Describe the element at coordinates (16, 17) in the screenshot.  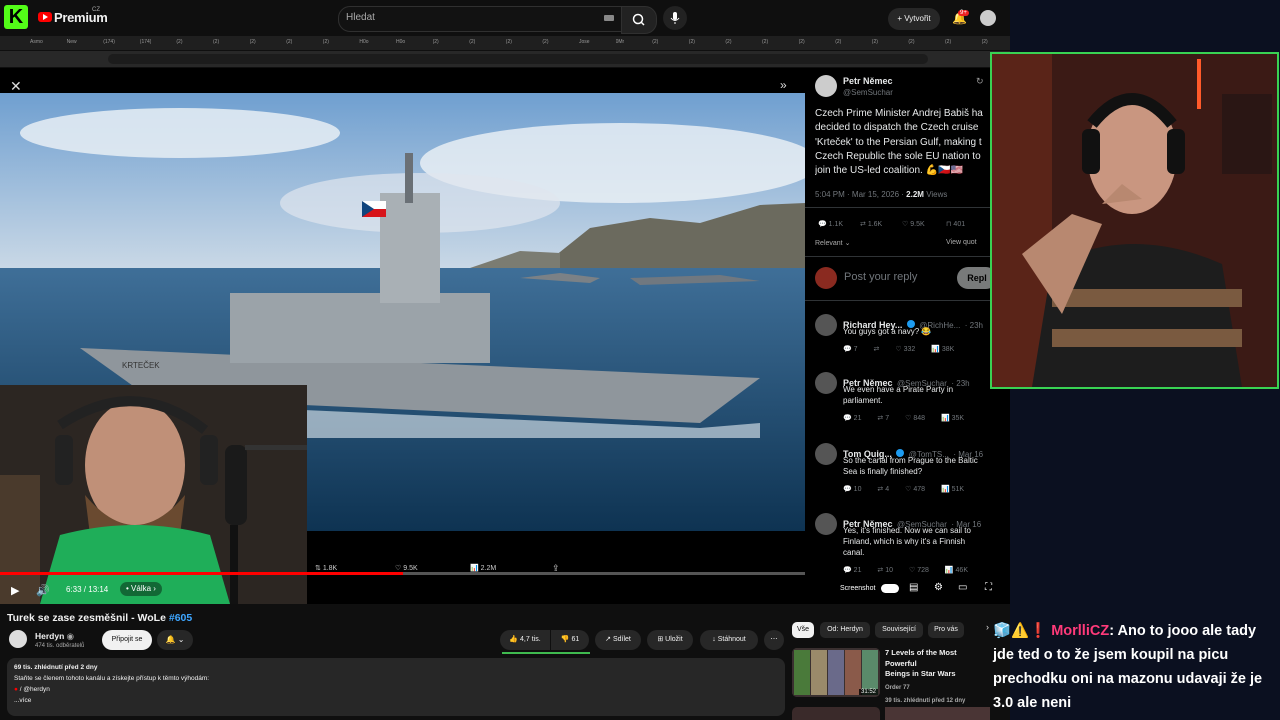
I see `kick-logo: K` at that location.